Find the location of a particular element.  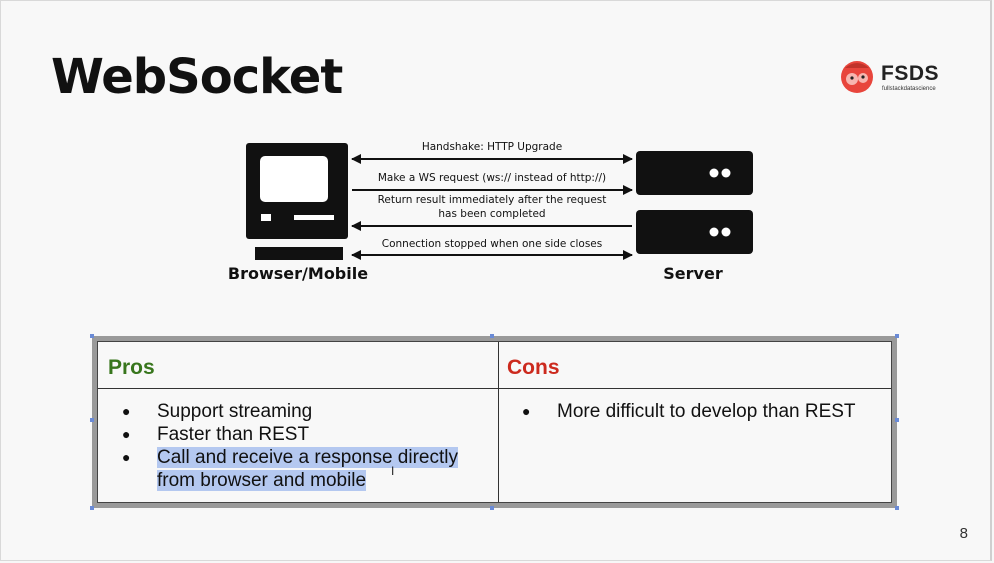

logo-tagline: fullstackdatascience is located at coordinates (909, 89).